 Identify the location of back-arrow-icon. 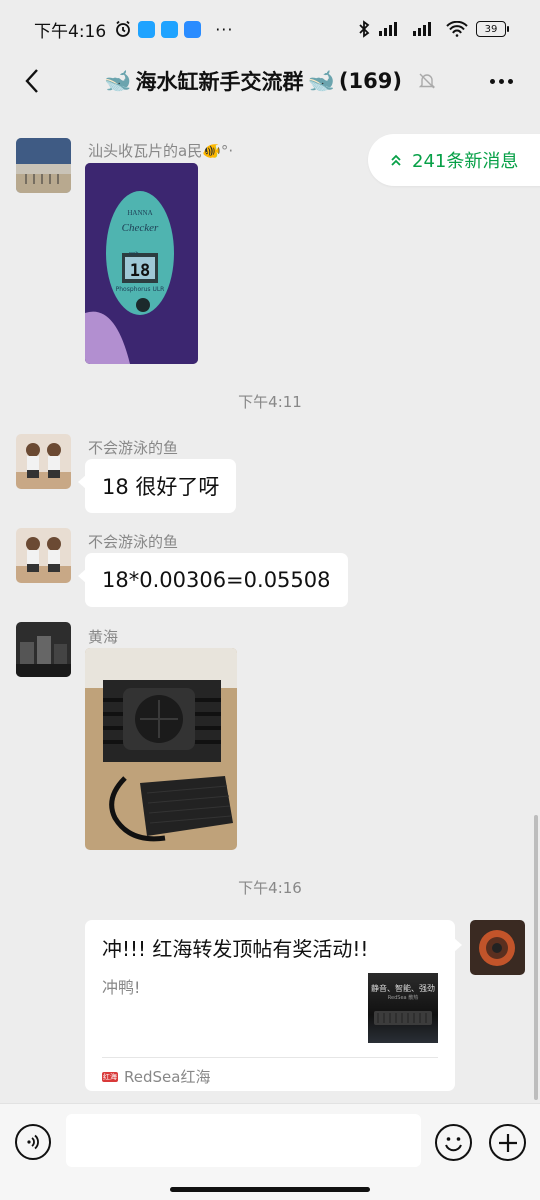
(31, 81).